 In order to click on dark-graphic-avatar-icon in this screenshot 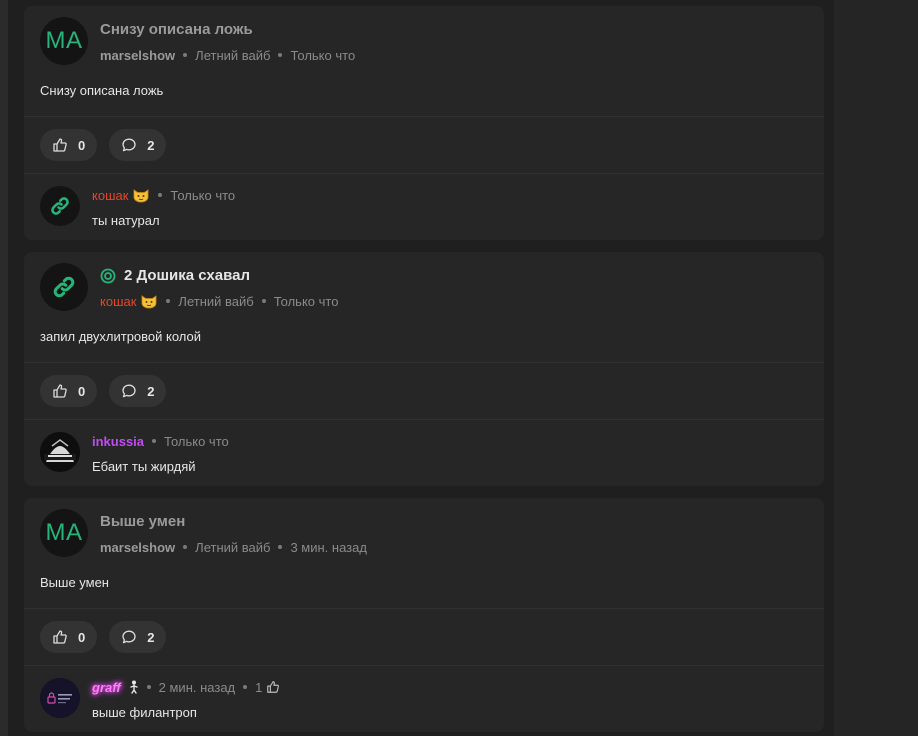, I will do `click(60, 452)`.